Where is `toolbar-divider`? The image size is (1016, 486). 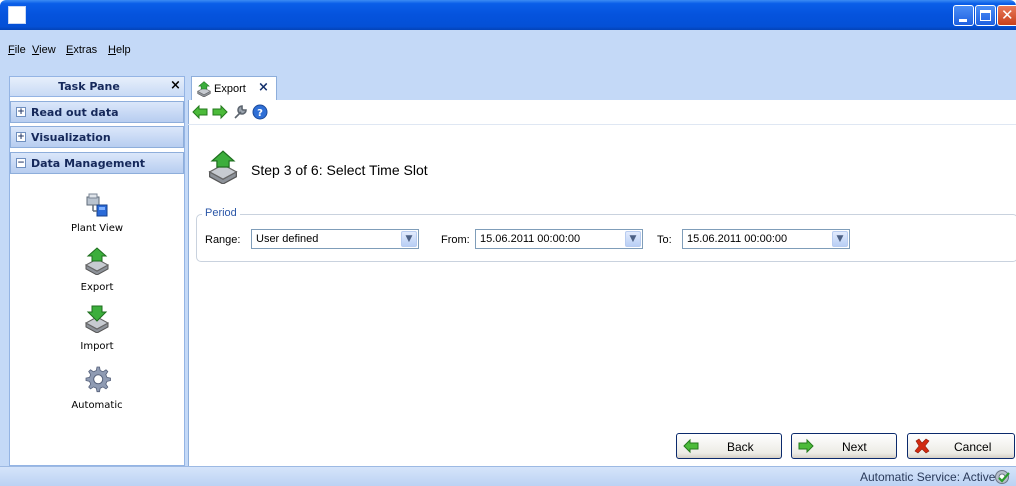
toolbar-divider is located at coordinates (602, 124).